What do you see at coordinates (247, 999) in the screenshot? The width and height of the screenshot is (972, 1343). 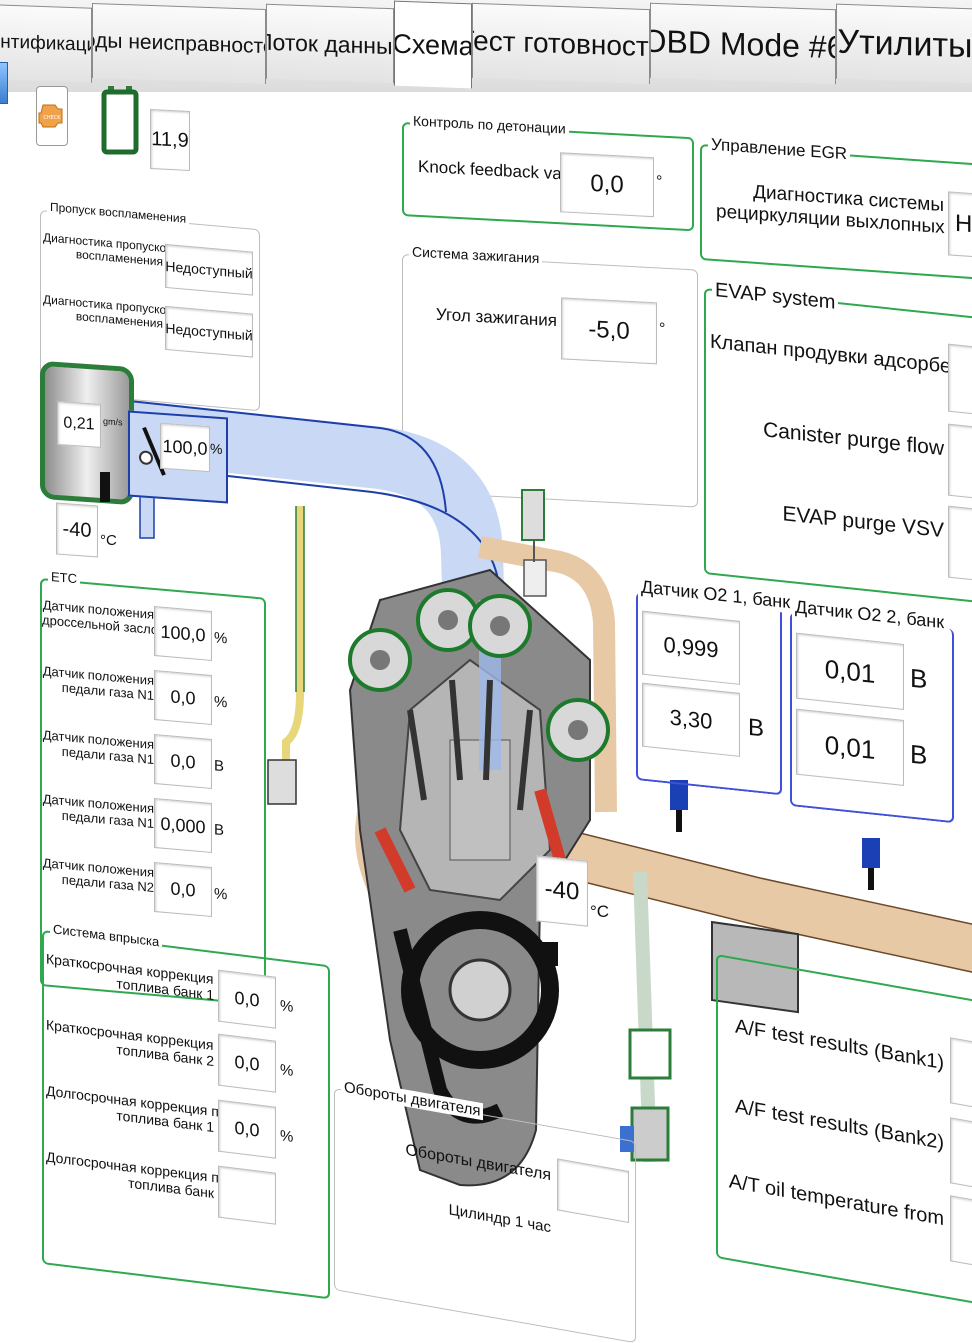 I see `injection-row1-value: 0,0` at bounding box center [247, 999].